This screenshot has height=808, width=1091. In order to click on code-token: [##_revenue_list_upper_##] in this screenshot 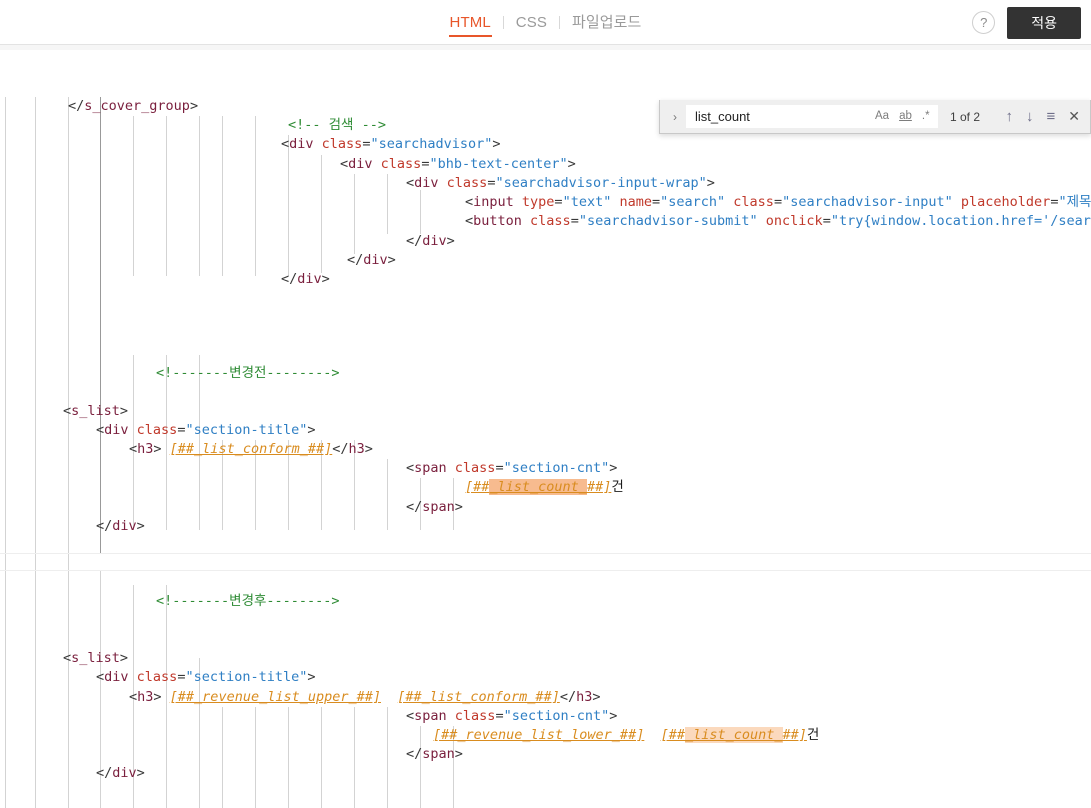, I will do `click(275, 697)`.